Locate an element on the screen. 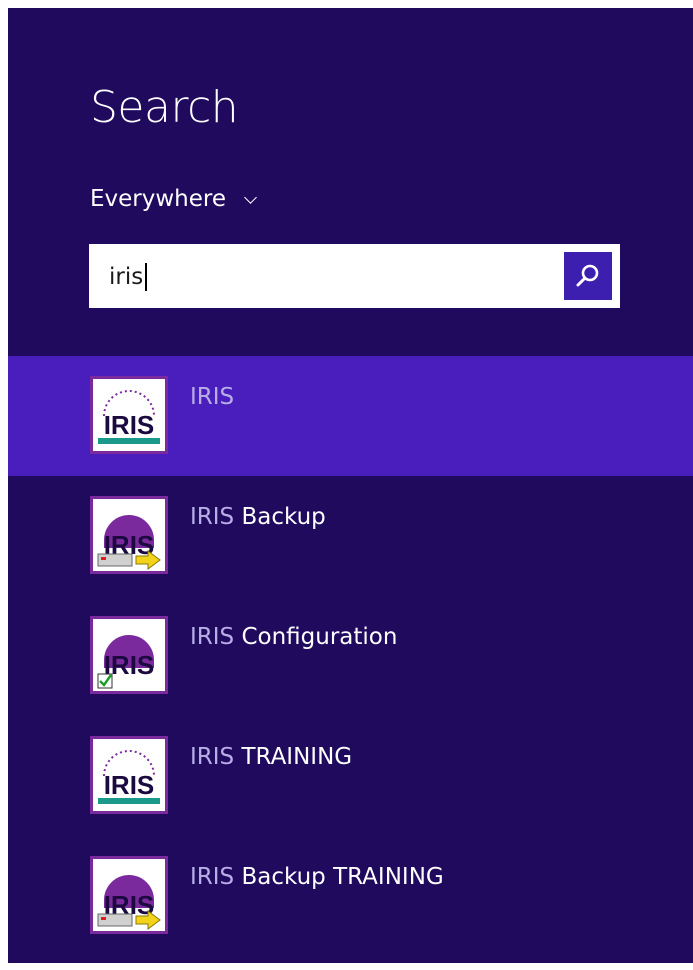 The height and width of the screenshot is (970, 693). search-result-item: IRIS IRIS is located at coordinates (350, 416).